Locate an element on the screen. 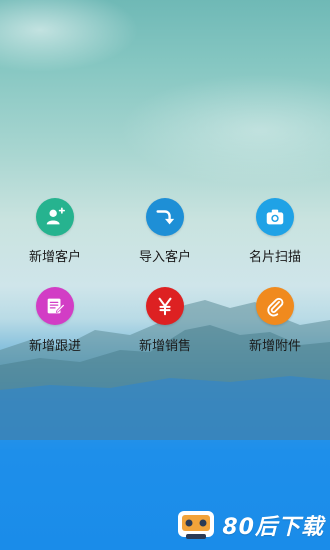  watermark: 80后下载 is located at coordinates (249, 525).